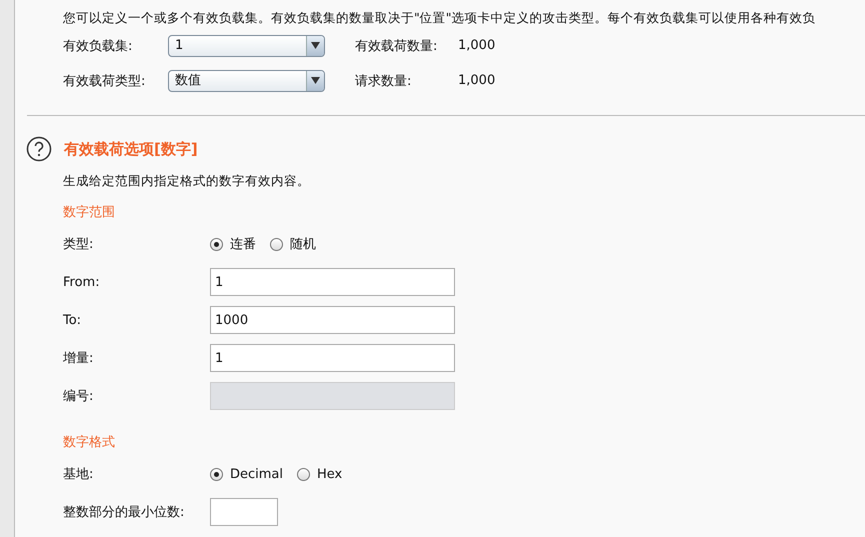  Describe the element at coordinates (78, 244) in the screenshot. I see `field-label: 类型:` at that location.